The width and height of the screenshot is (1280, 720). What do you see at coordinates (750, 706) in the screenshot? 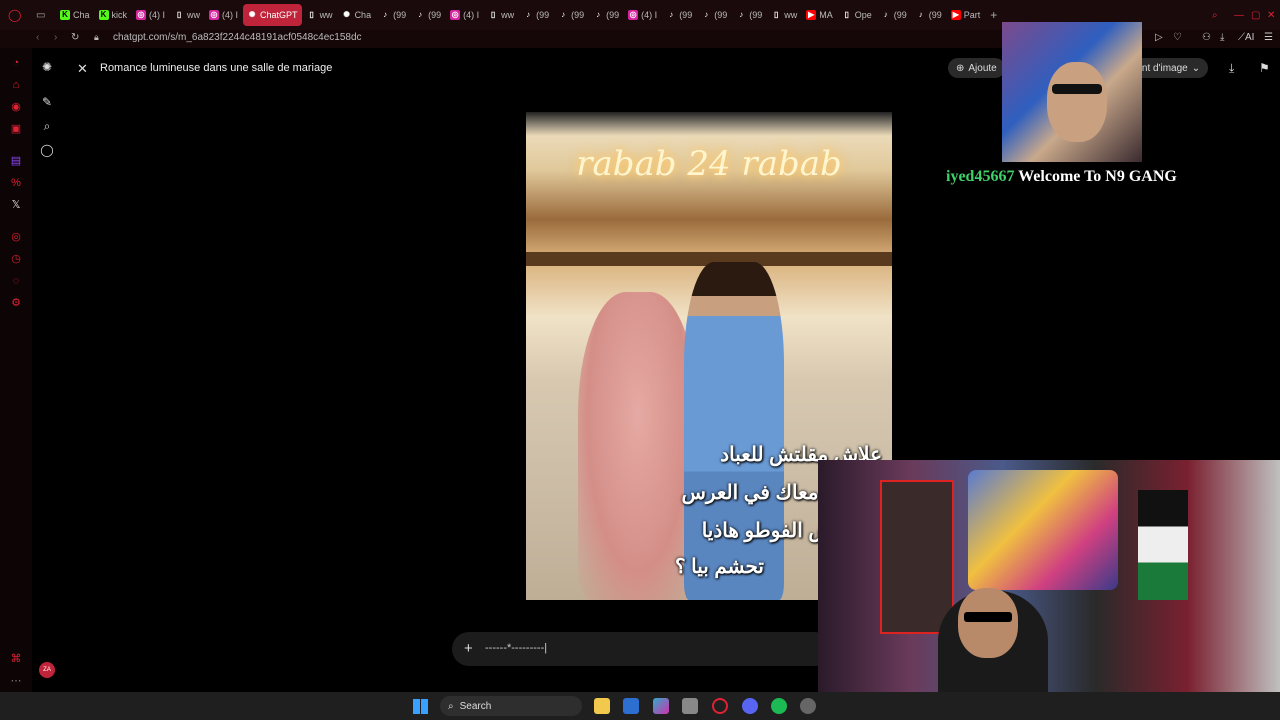
I see `discord-icon` at bounding box center [750, 706].